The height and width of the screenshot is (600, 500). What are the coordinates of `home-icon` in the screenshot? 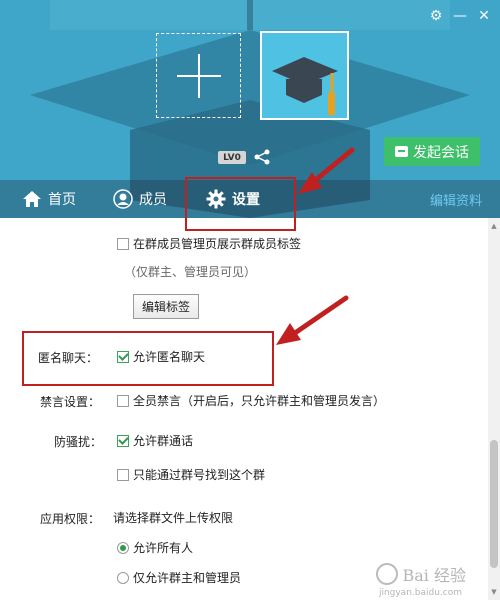 It's located at (32, 199).